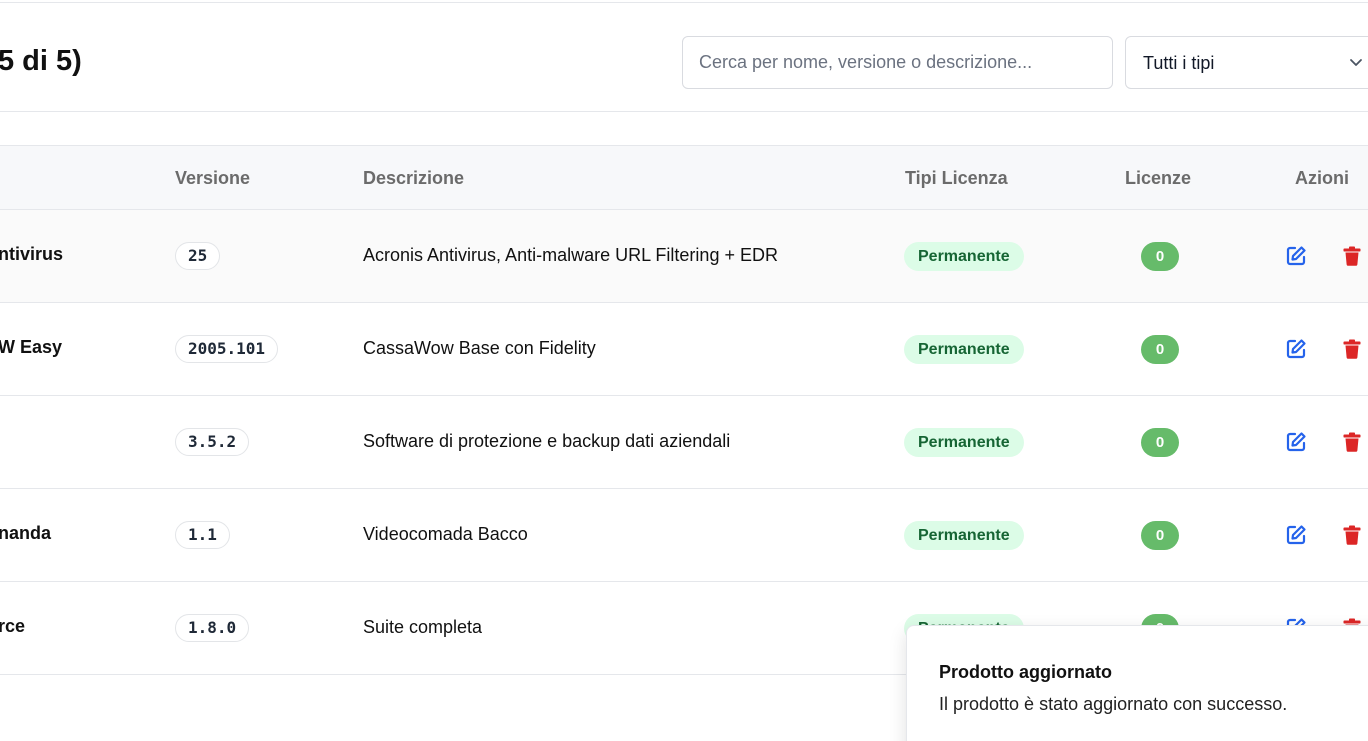  What do you see at coordinates (1158, 178) in the screenshot?
I see `column-header-licenses: Licenze` at bounding box center [1158, 178].